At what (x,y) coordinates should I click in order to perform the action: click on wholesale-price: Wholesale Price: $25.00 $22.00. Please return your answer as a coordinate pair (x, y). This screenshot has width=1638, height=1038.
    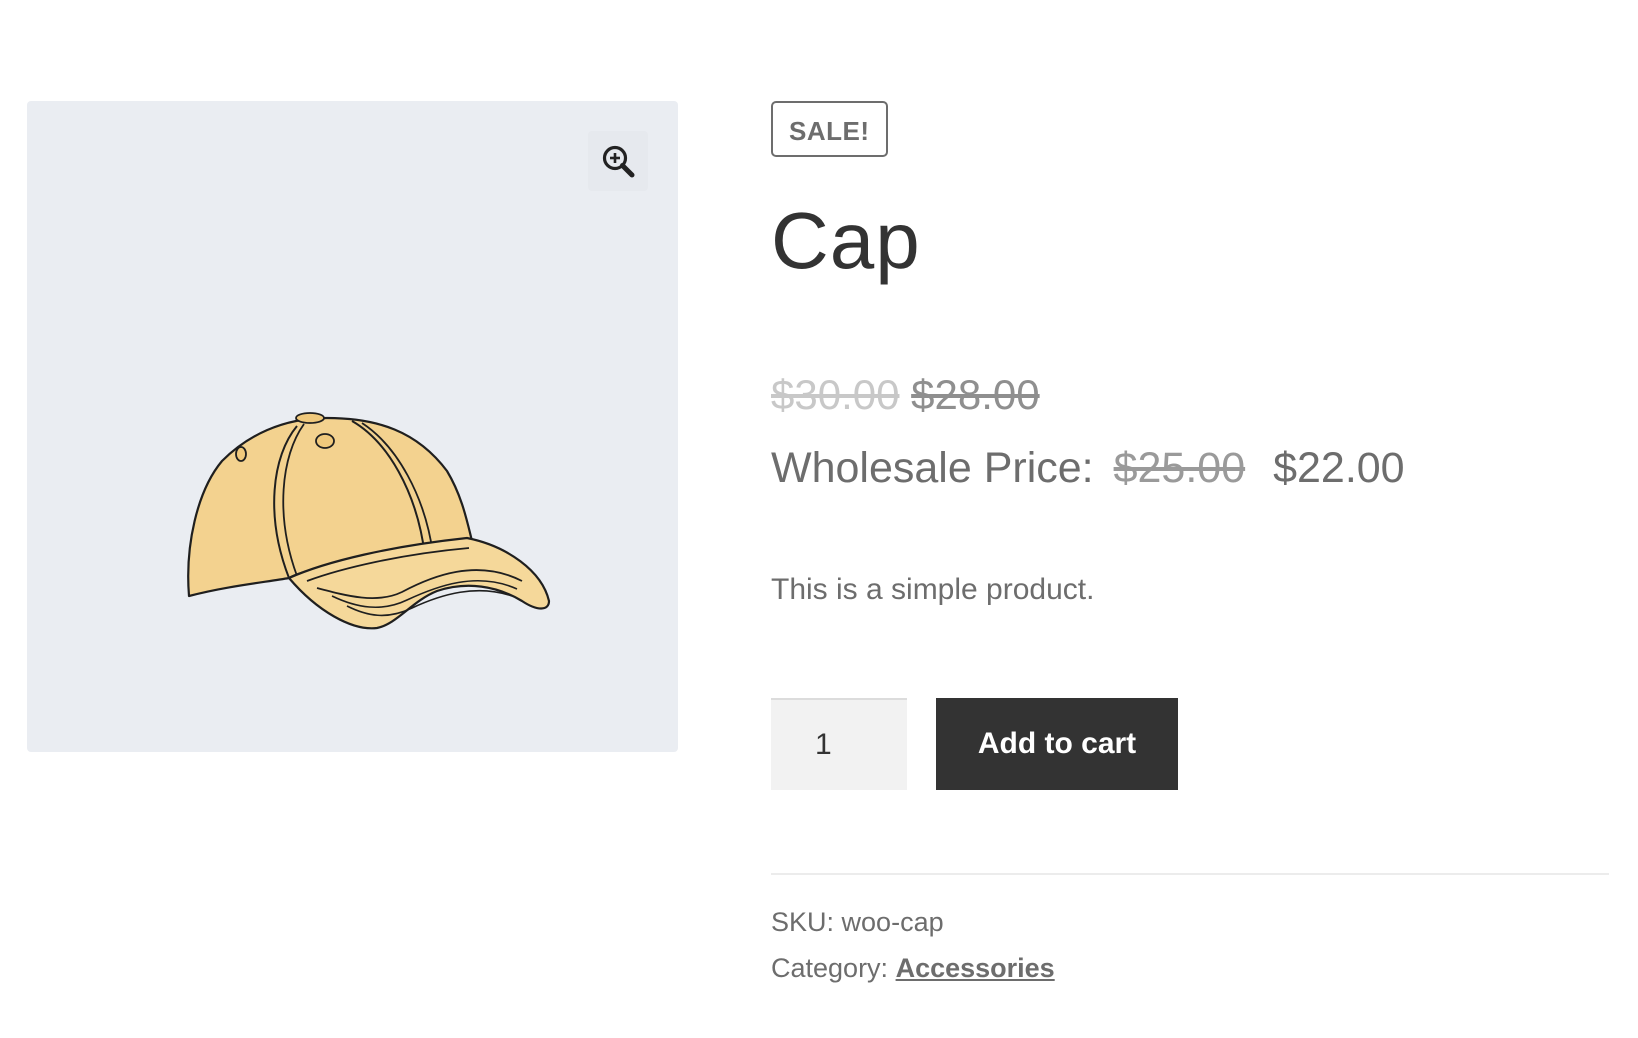
    Looking at the image, I should click on (1088, 468).